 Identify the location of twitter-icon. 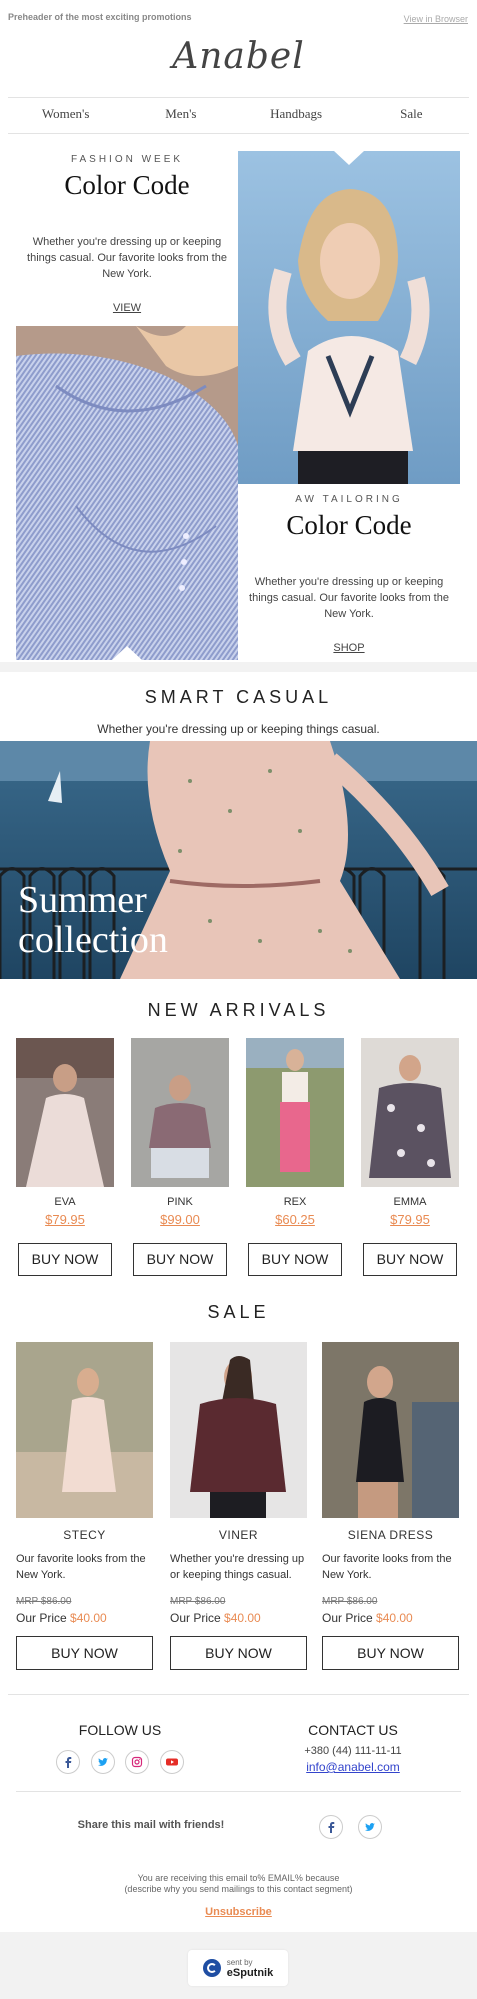
(102, 1762).